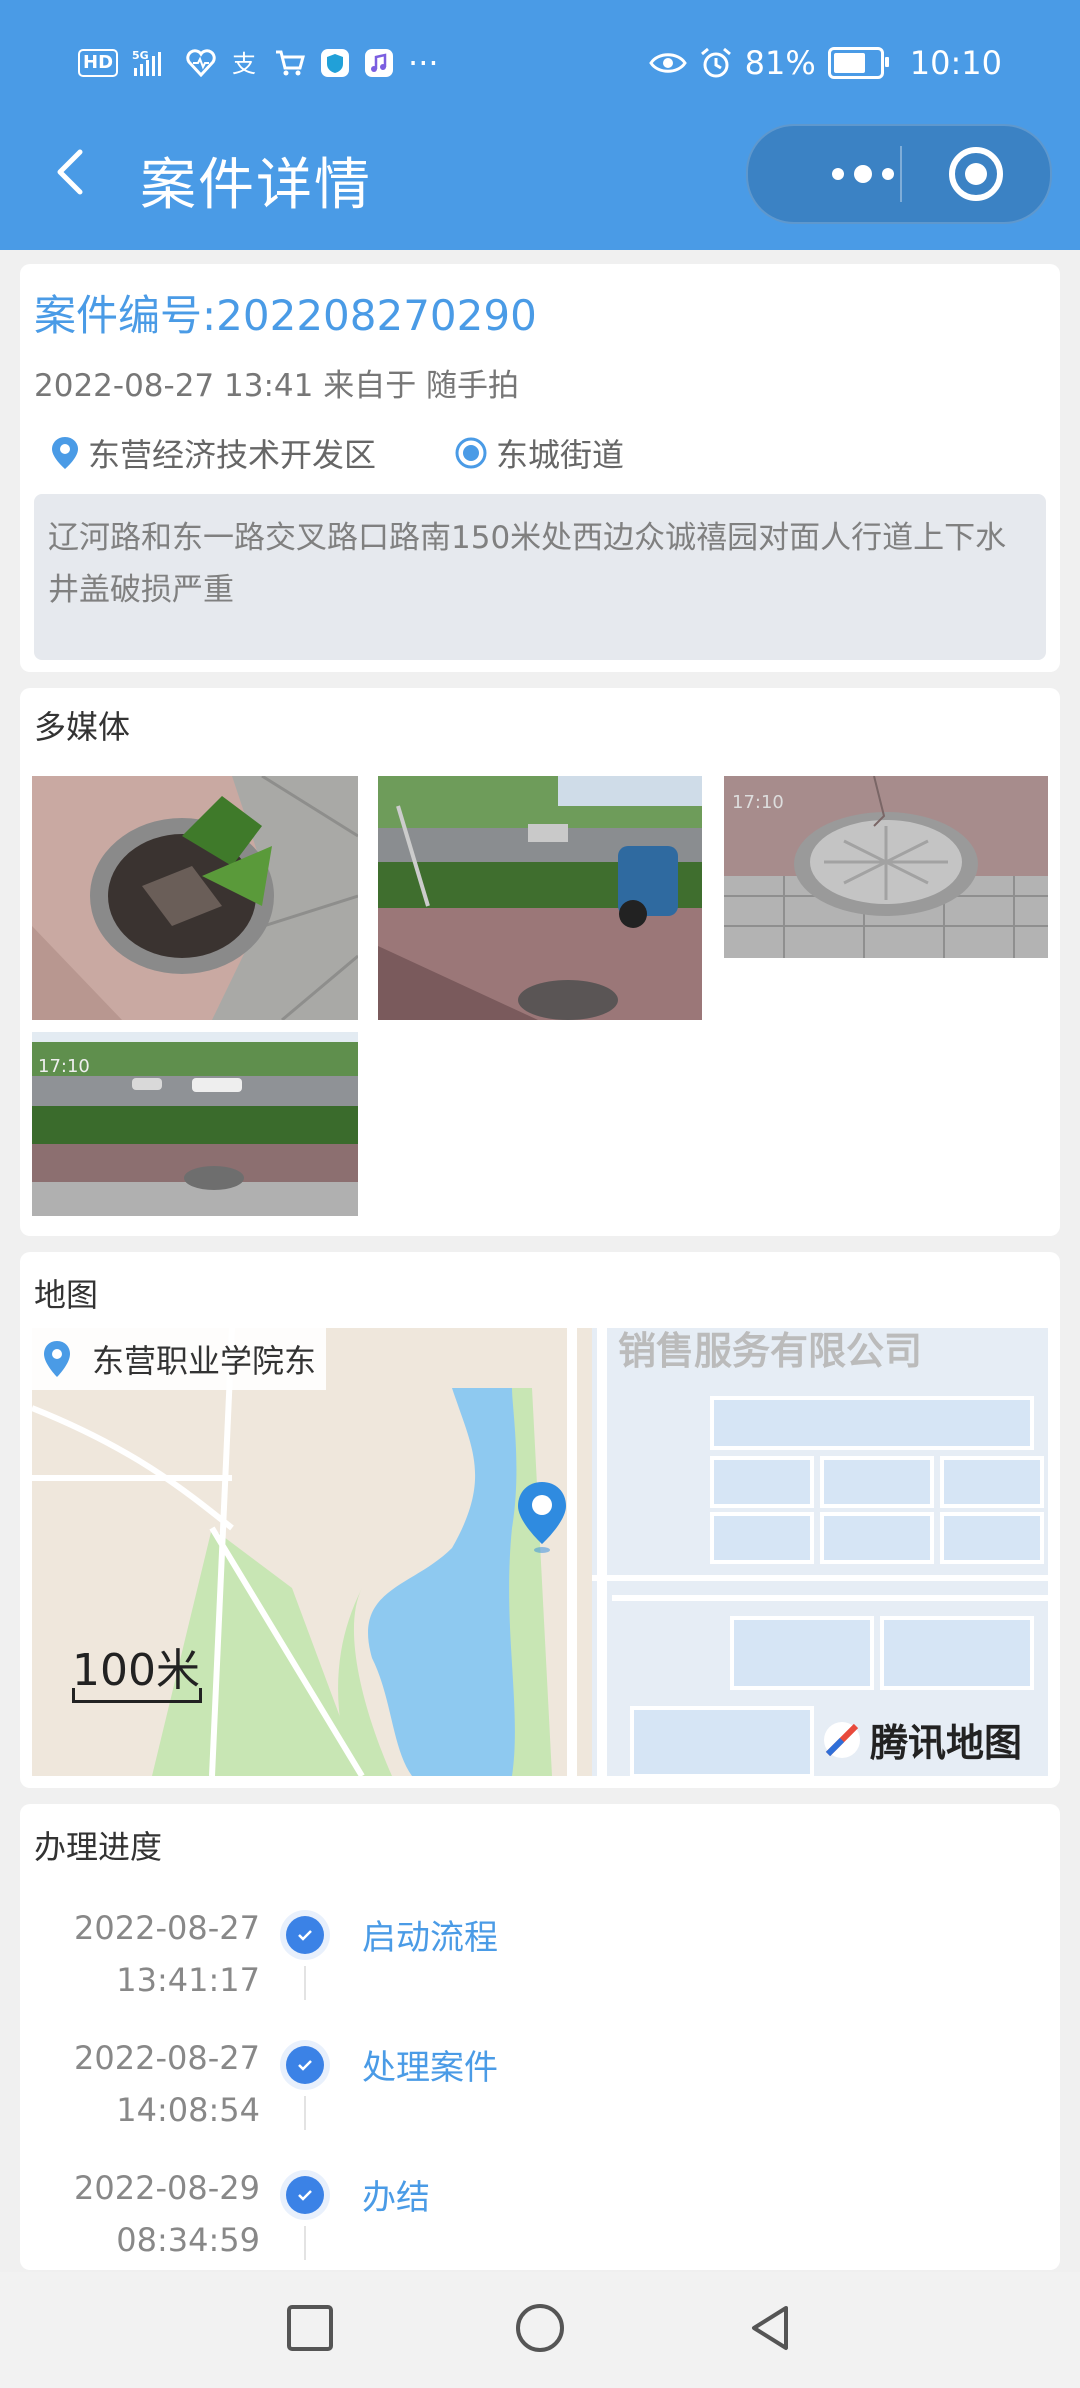 The image size is (1080, 2388). I want to click on street-label: 东城街道, so click(560, 455).